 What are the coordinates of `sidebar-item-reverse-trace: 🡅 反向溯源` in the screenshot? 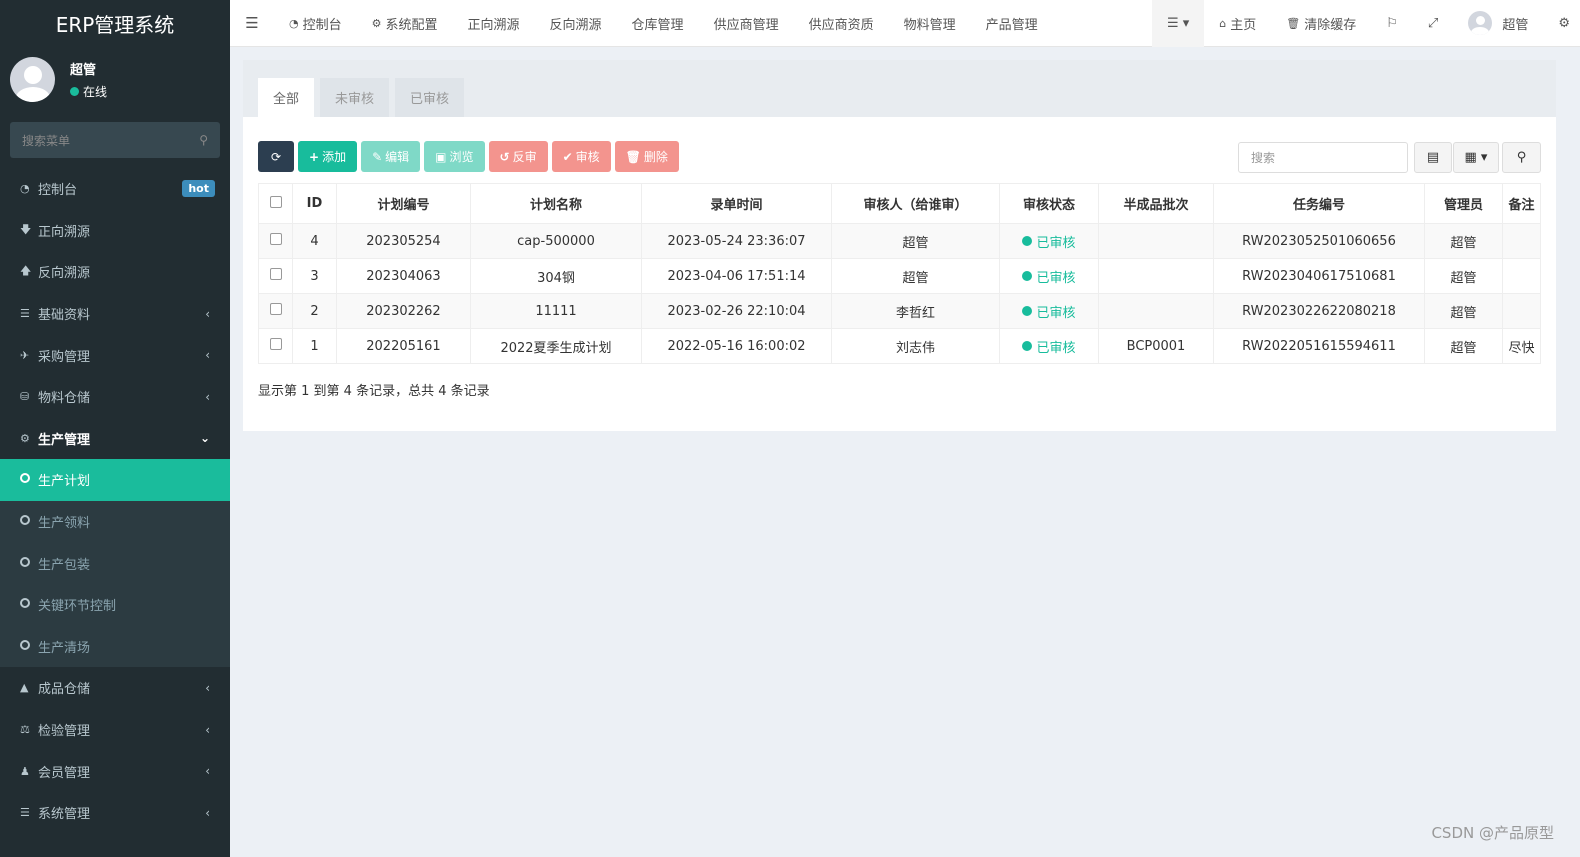 It's located at (115, 272).